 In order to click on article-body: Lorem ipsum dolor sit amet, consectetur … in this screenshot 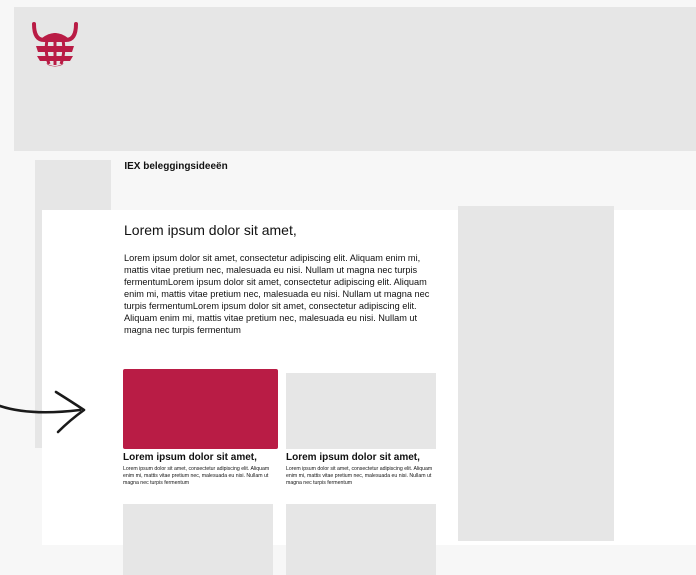, I will do `click(277, 294)`.